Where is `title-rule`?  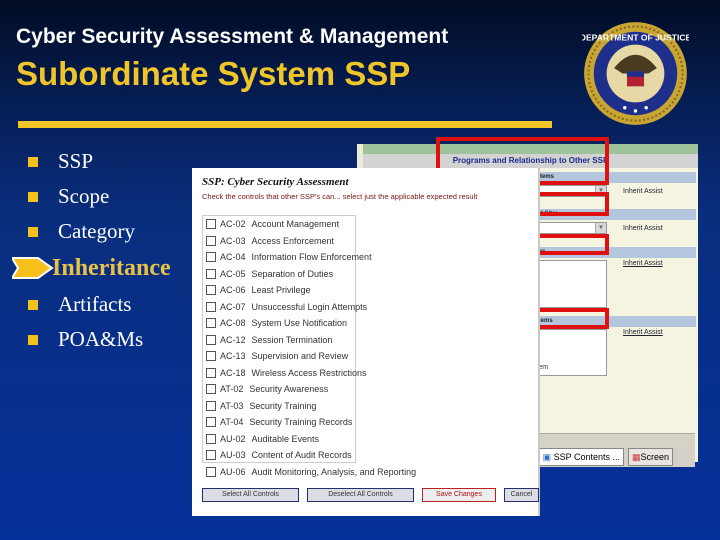
title-rule is located at coordinates (285, 124).